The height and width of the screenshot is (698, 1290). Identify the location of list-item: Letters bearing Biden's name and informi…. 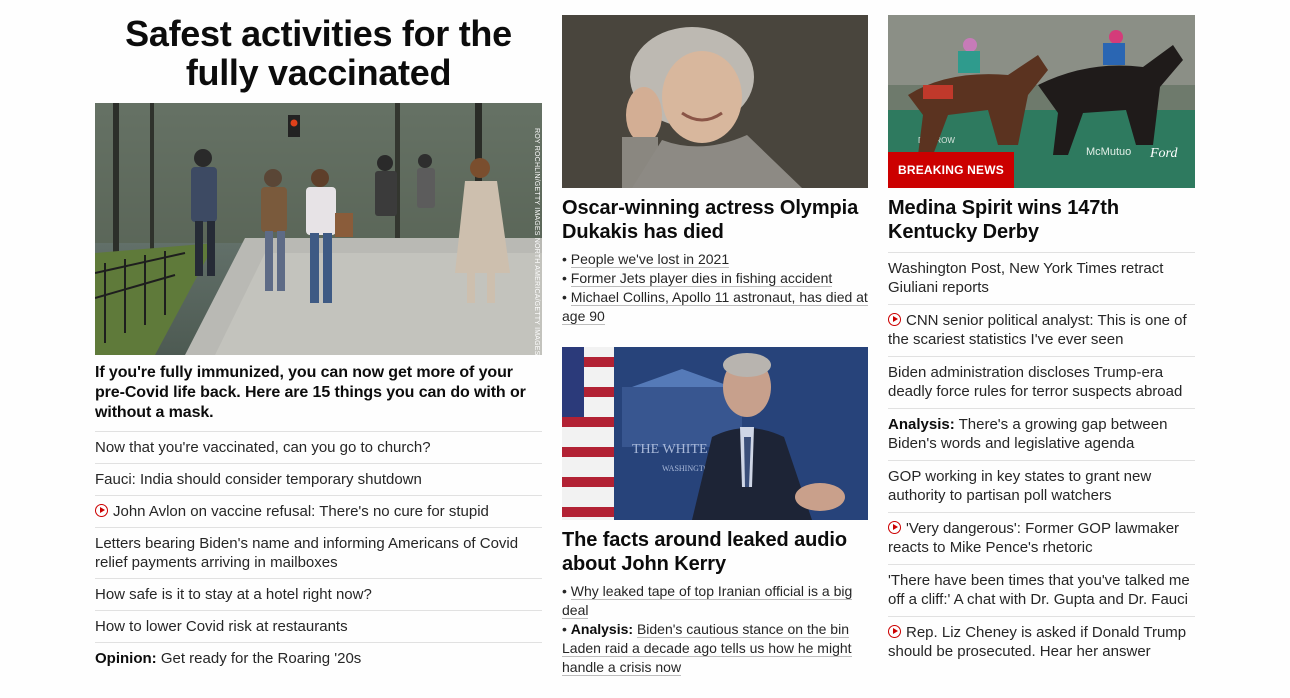
(318, 552).